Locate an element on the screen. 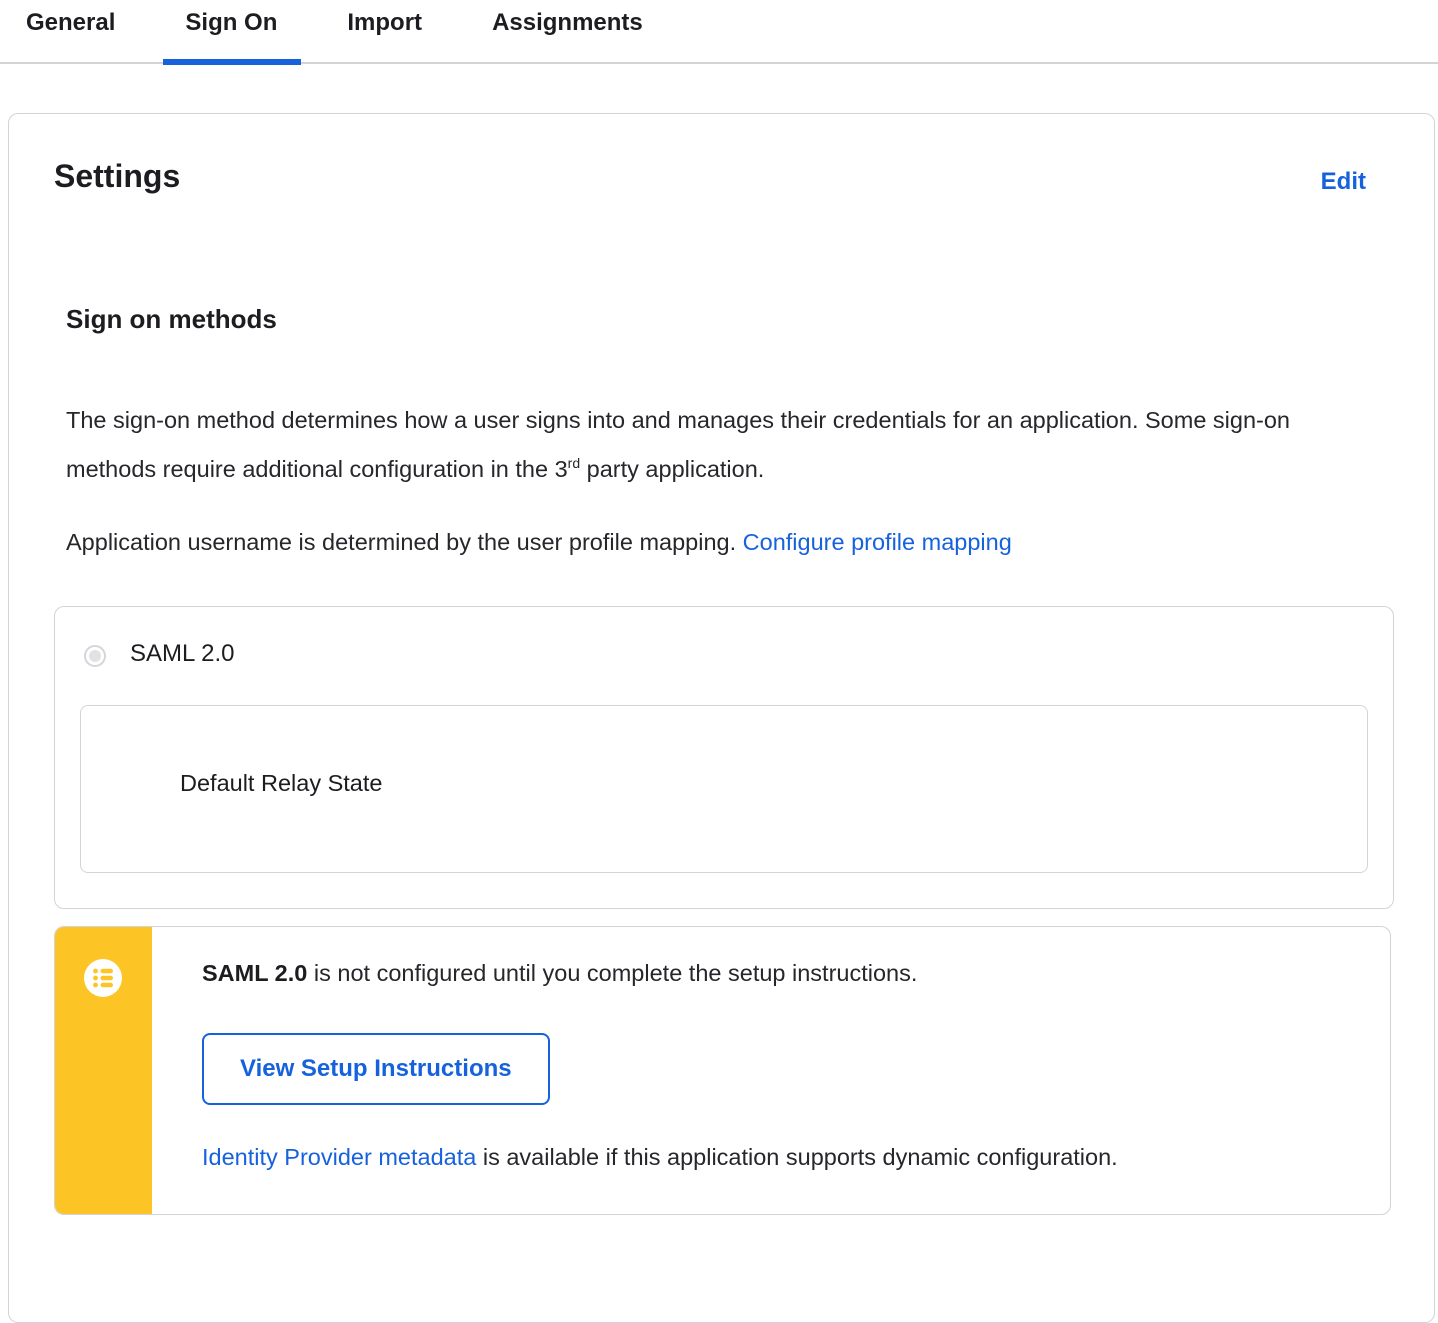  app-tab-bar: General Sign On Import Assignments is located at coordinates (719, 32).